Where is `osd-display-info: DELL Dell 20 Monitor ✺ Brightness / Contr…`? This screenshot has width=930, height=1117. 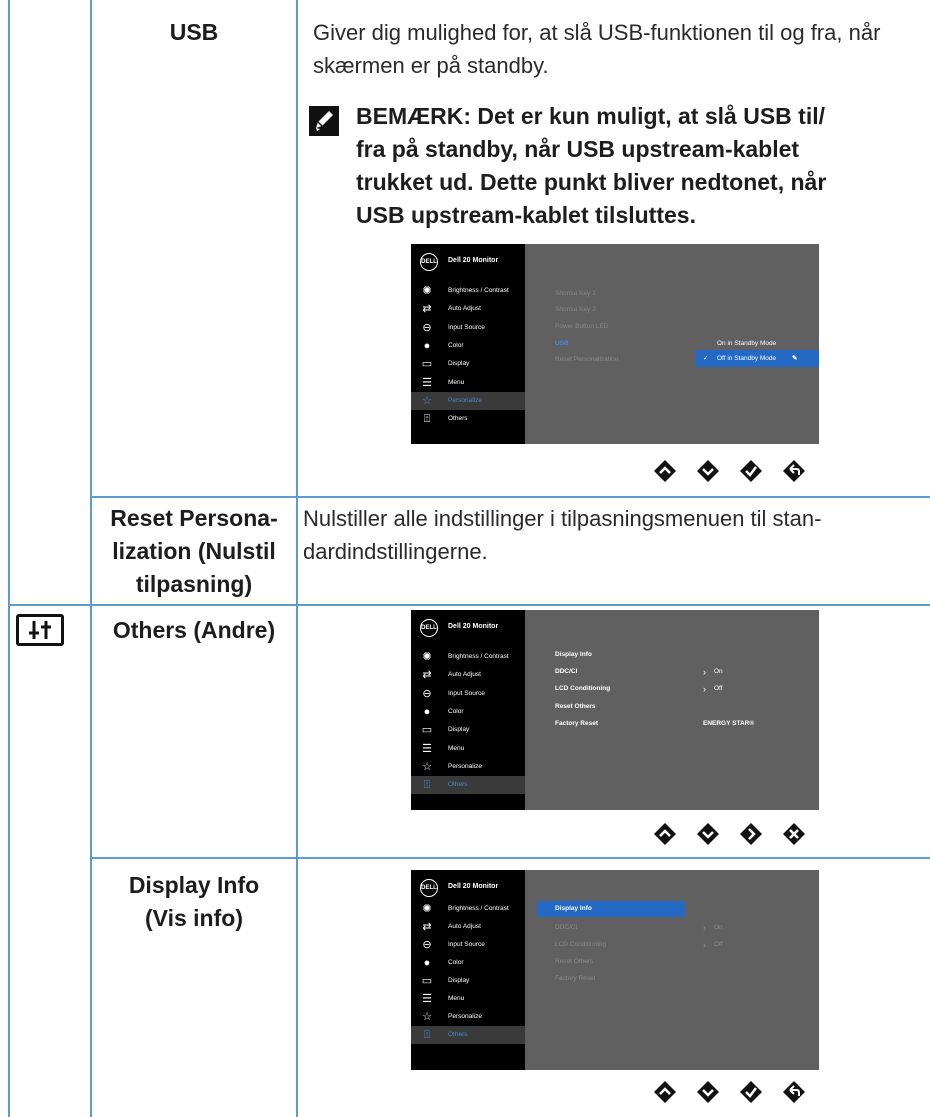 osd-display-info: DELL Dell 20 Monitor ✺ Brightness / Contr… is located at coordinates (615, 970).